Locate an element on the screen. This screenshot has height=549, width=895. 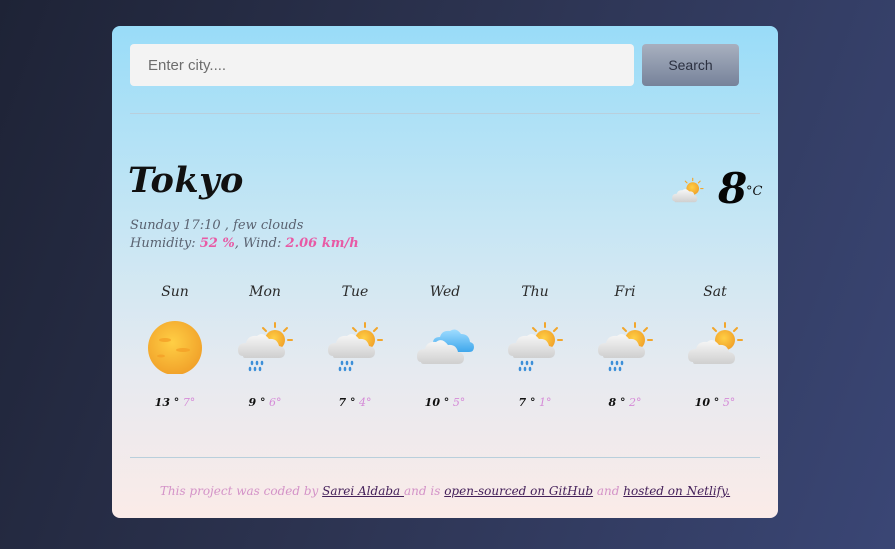
forecast-temps: 7 ° 1° is located at coordinates (535, 402).